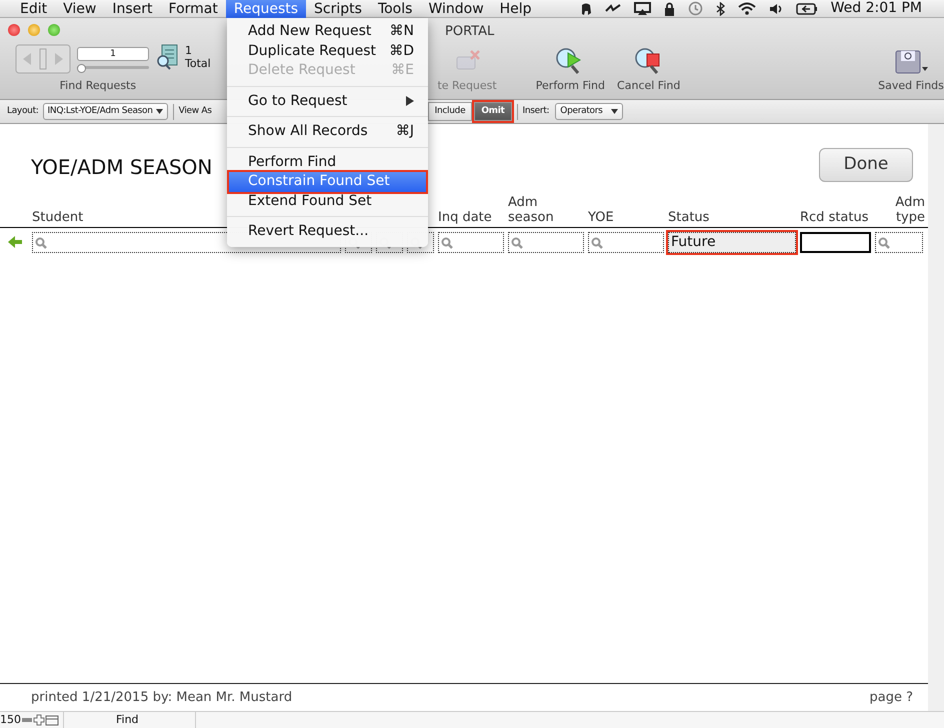 This screenshot has width=944, height=728. Describe the element at coordinates (27, 720) in the screenshot. I see `zoom-out-icon` at that location.